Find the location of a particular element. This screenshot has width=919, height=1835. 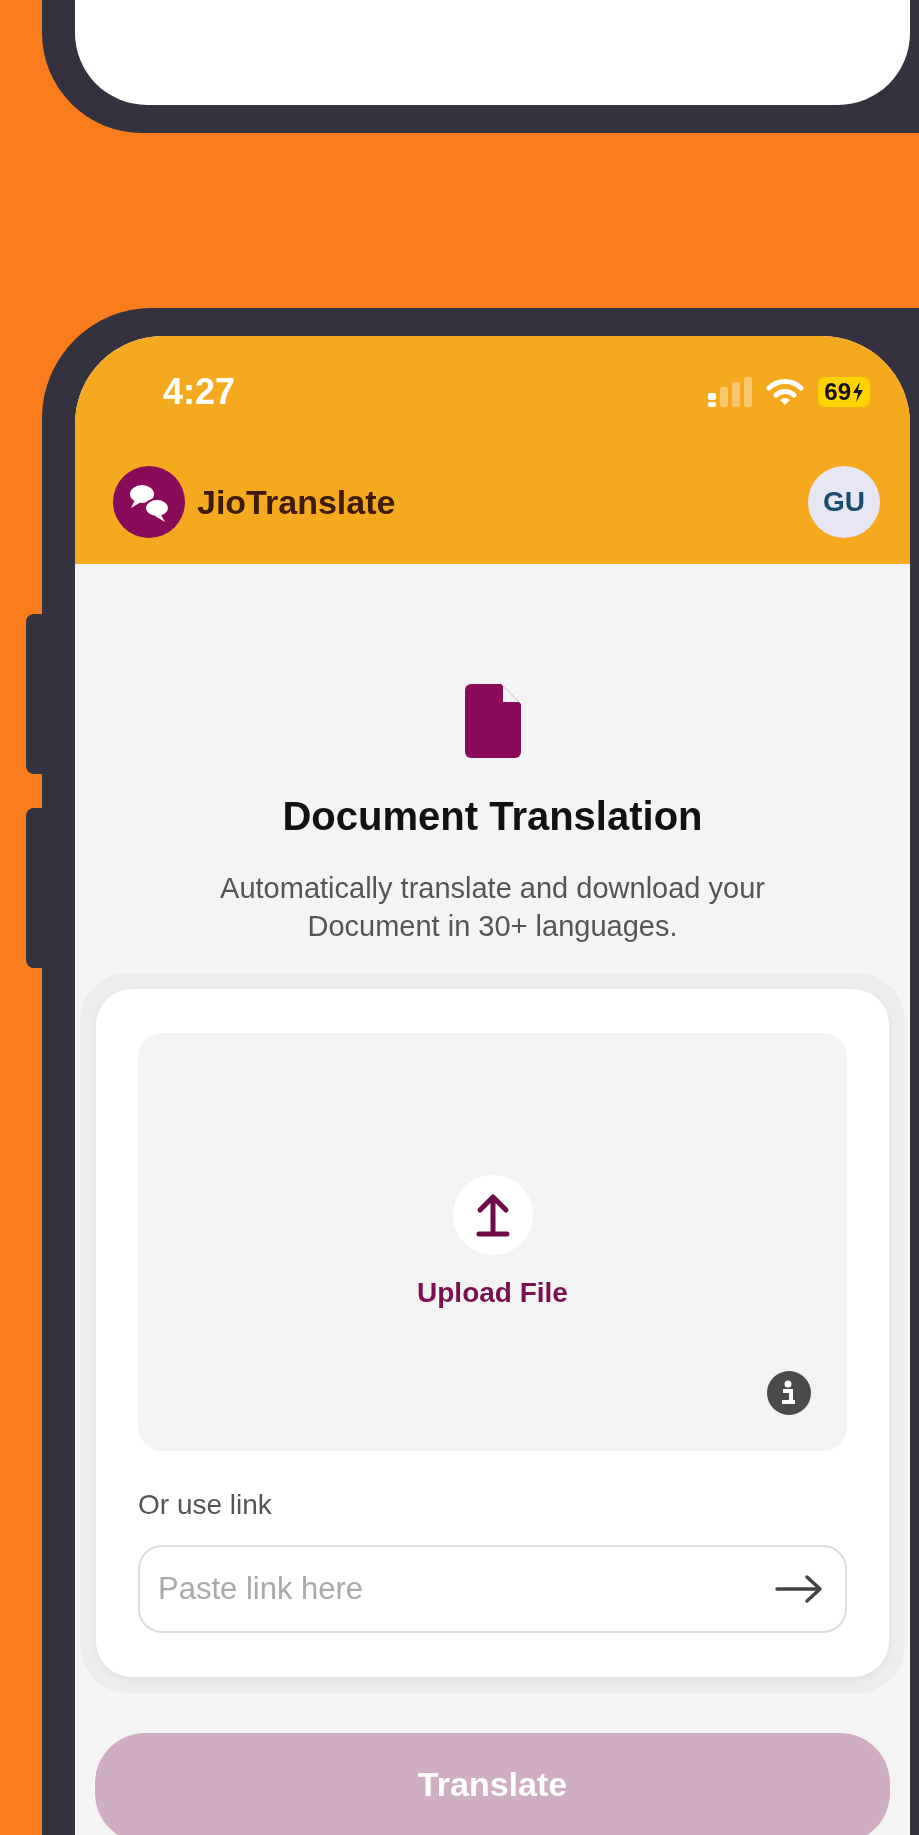

page-description: Automatically translate and download your Document in 30+ languages. is located at coordinates (492, 907).